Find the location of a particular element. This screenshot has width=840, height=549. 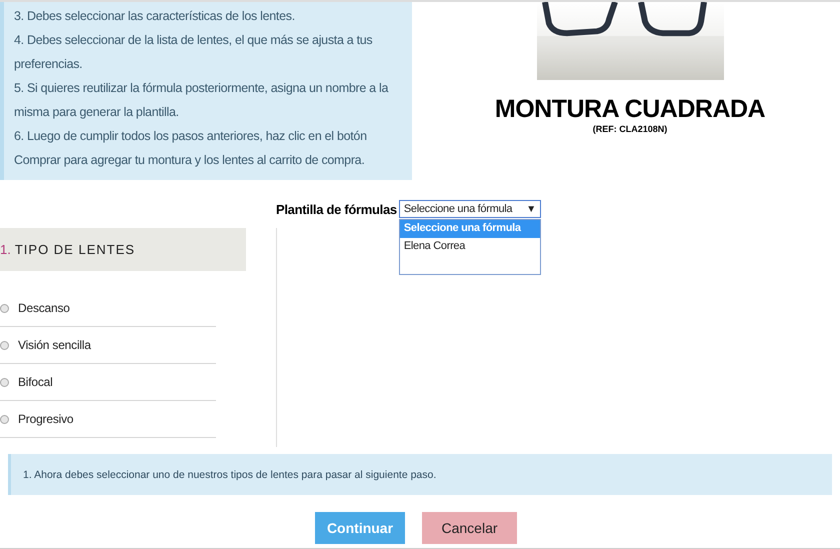

cancel-button: Cancelar is located at coordinates (469, 528).